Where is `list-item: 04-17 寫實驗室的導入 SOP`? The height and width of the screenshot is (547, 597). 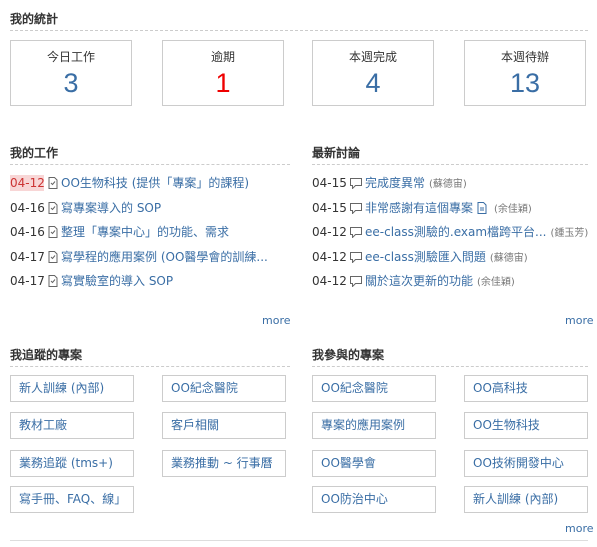
list-item: 04-17 寫實驗室的導入 SOP is located at coordinates (155, 285).